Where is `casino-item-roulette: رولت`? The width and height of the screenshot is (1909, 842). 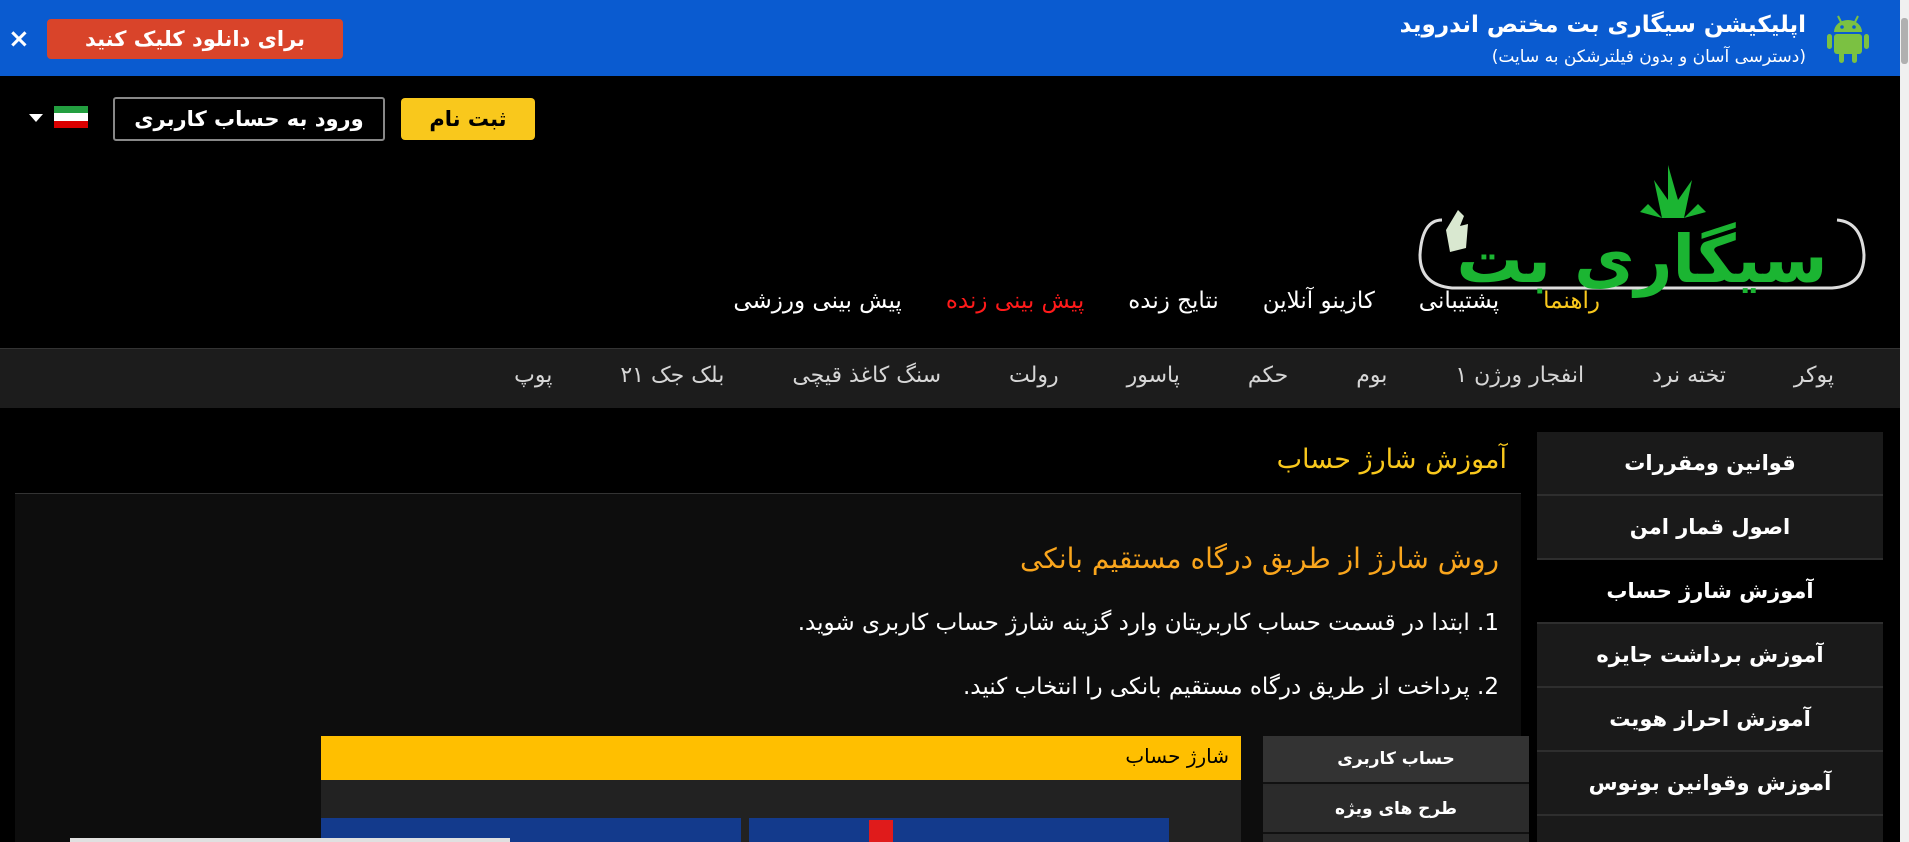 casino-item-roulette: رولت is located at coordinates (1034, 375).